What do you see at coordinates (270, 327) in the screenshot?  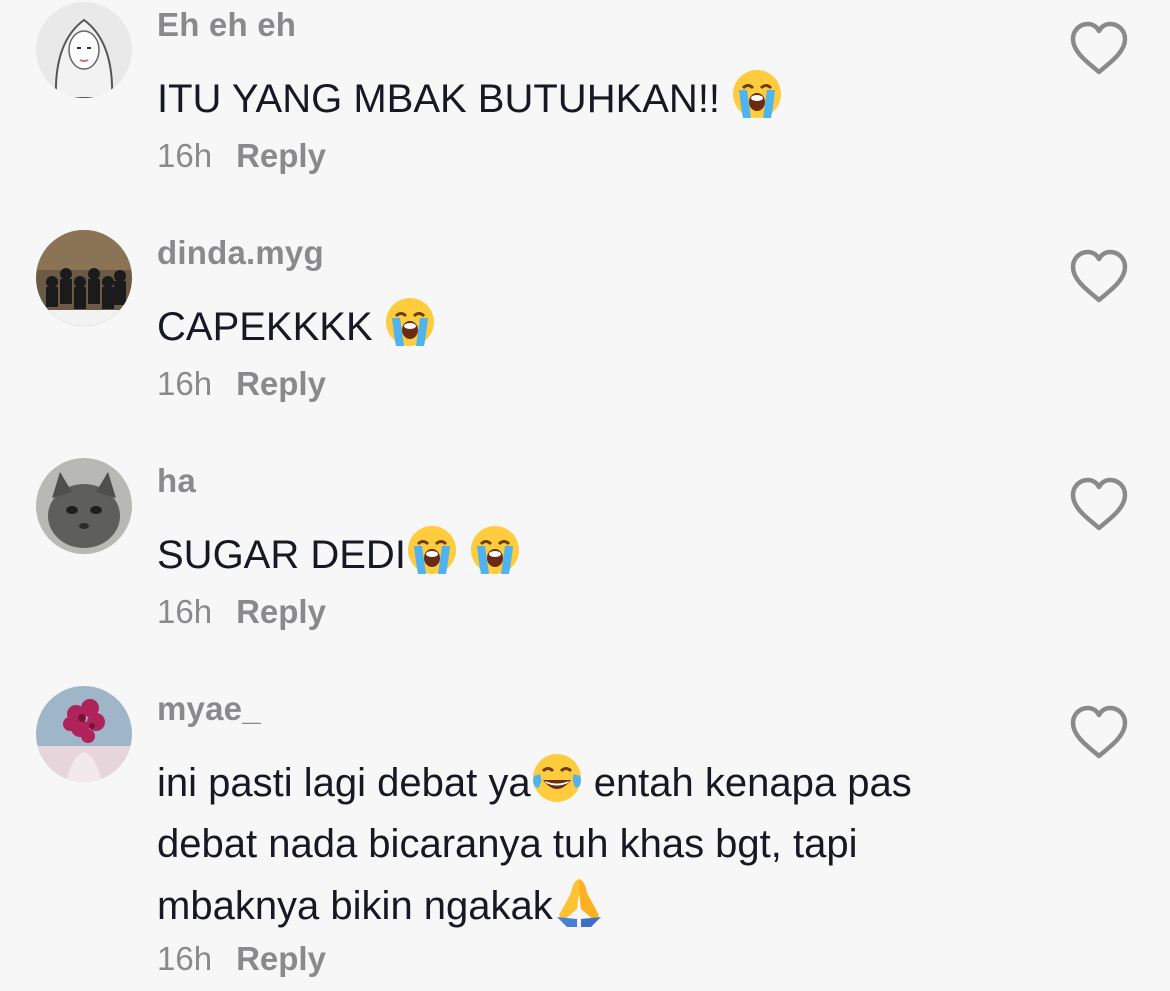 I see `comment-text-part: CAPEKKKK` at bounding box center [270, 327].